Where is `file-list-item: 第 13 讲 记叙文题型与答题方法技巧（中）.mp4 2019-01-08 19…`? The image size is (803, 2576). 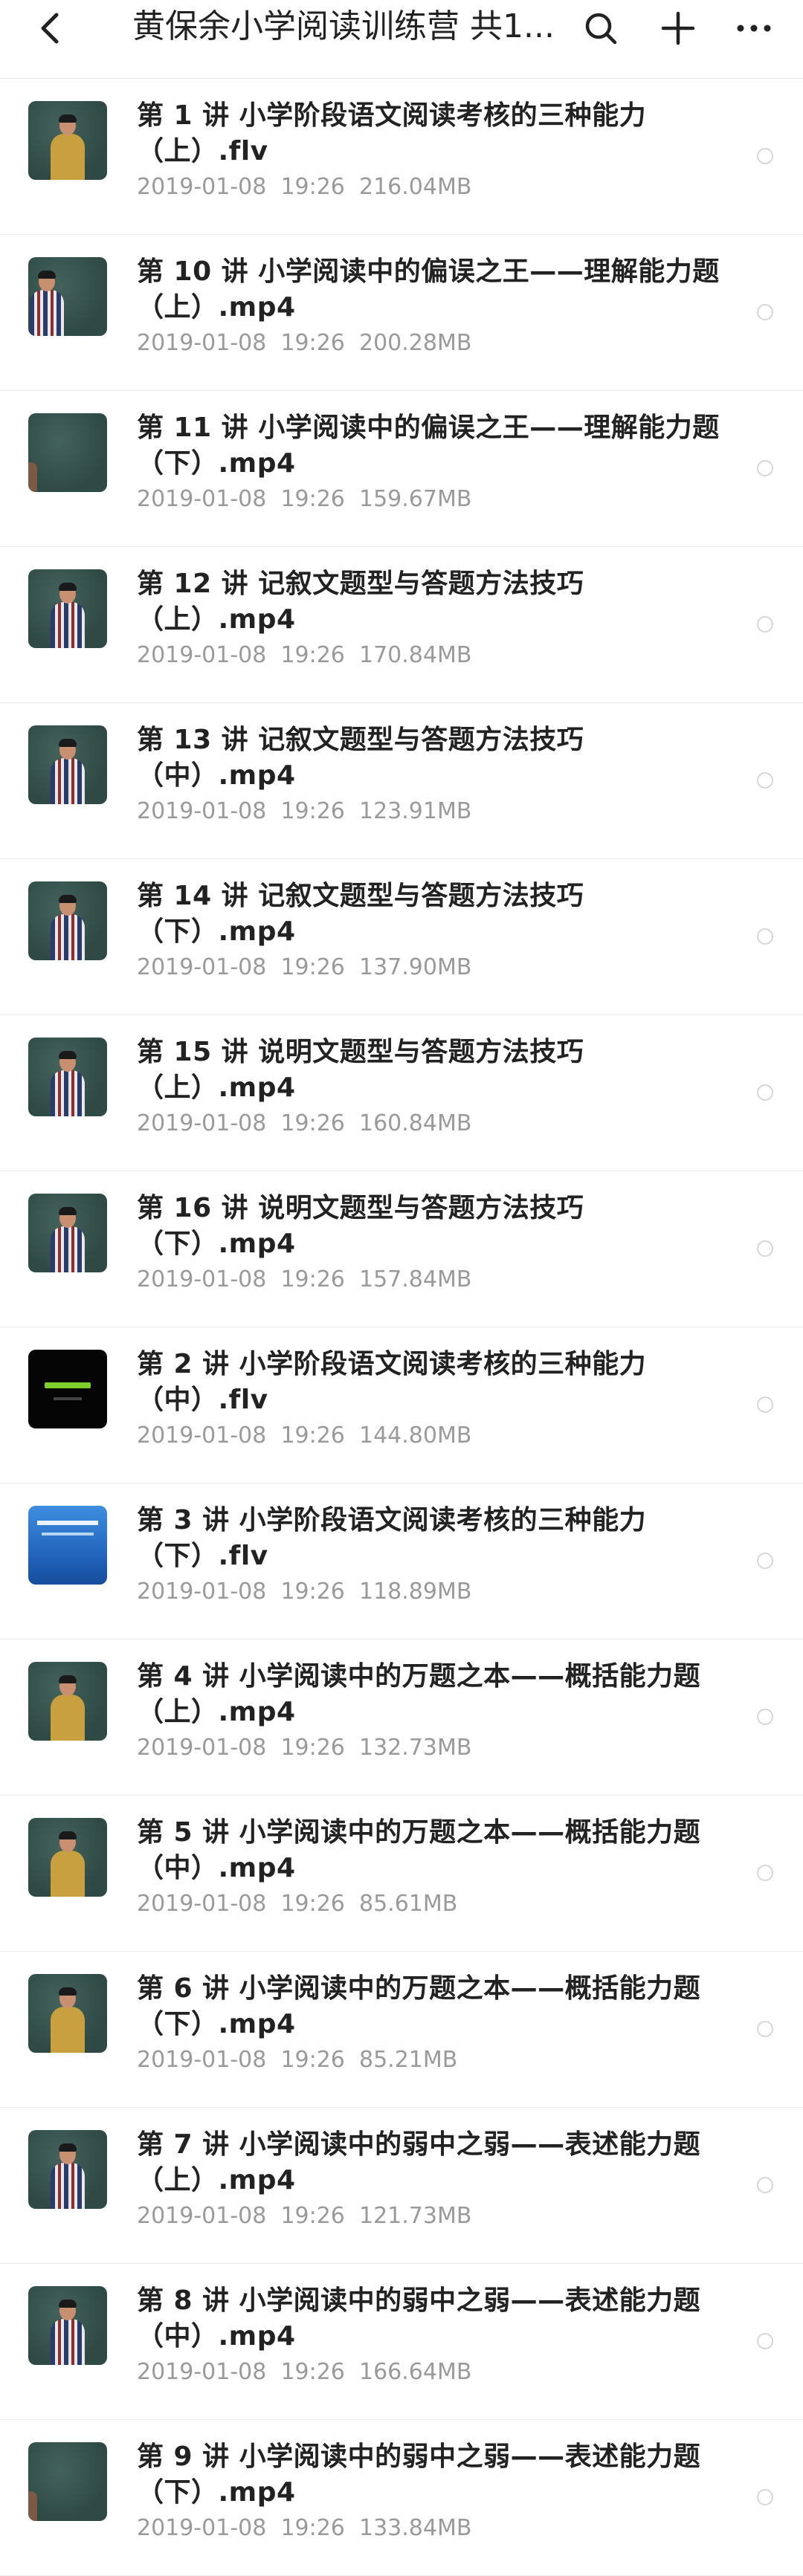 file-list-item: 第 13 讲 记叙文题型与答题方法技巧（中）.mp4 2019-01-08 19… is located at coordinates (401, 781).